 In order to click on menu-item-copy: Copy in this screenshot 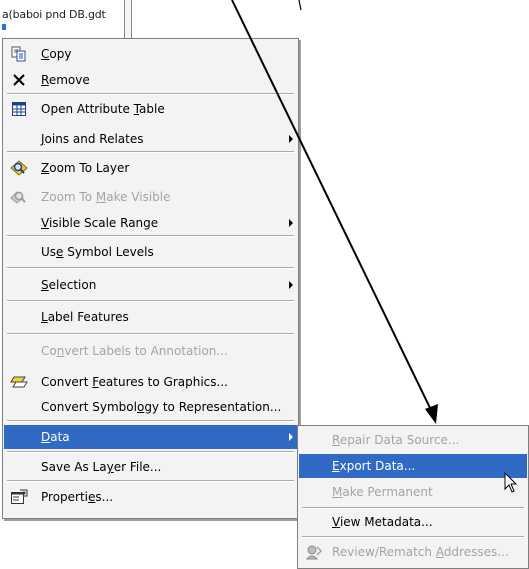, I will do `click(150, 54)`.